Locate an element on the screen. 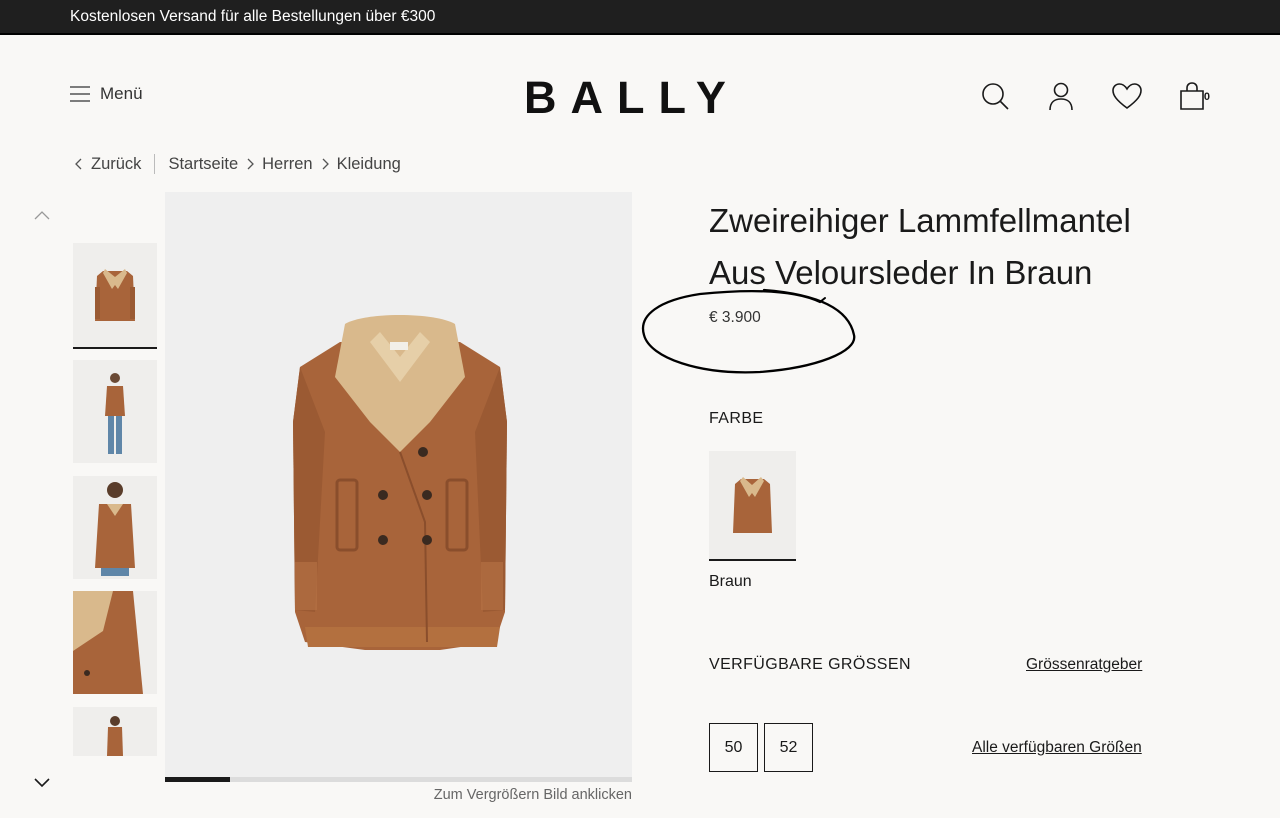  size-option-50: 50 is located at coordinates (733, 747).